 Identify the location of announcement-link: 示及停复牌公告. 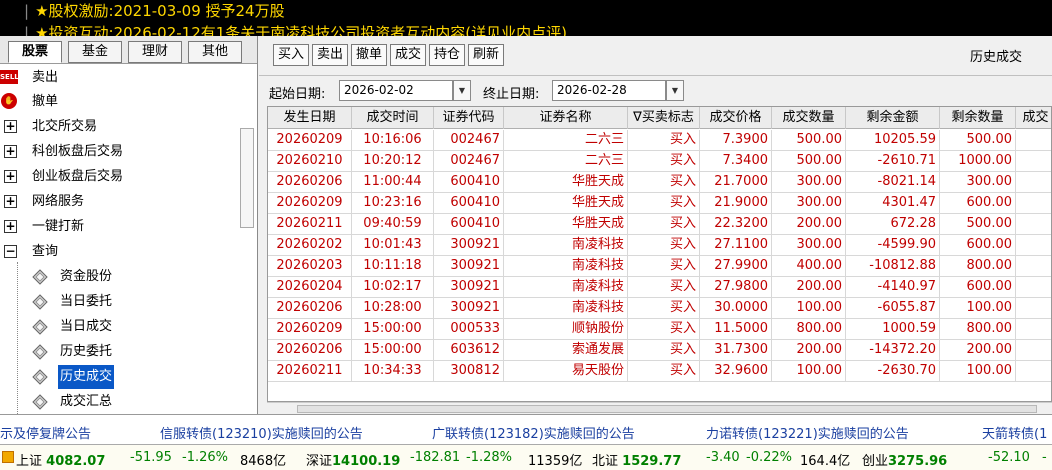
(45, 432).